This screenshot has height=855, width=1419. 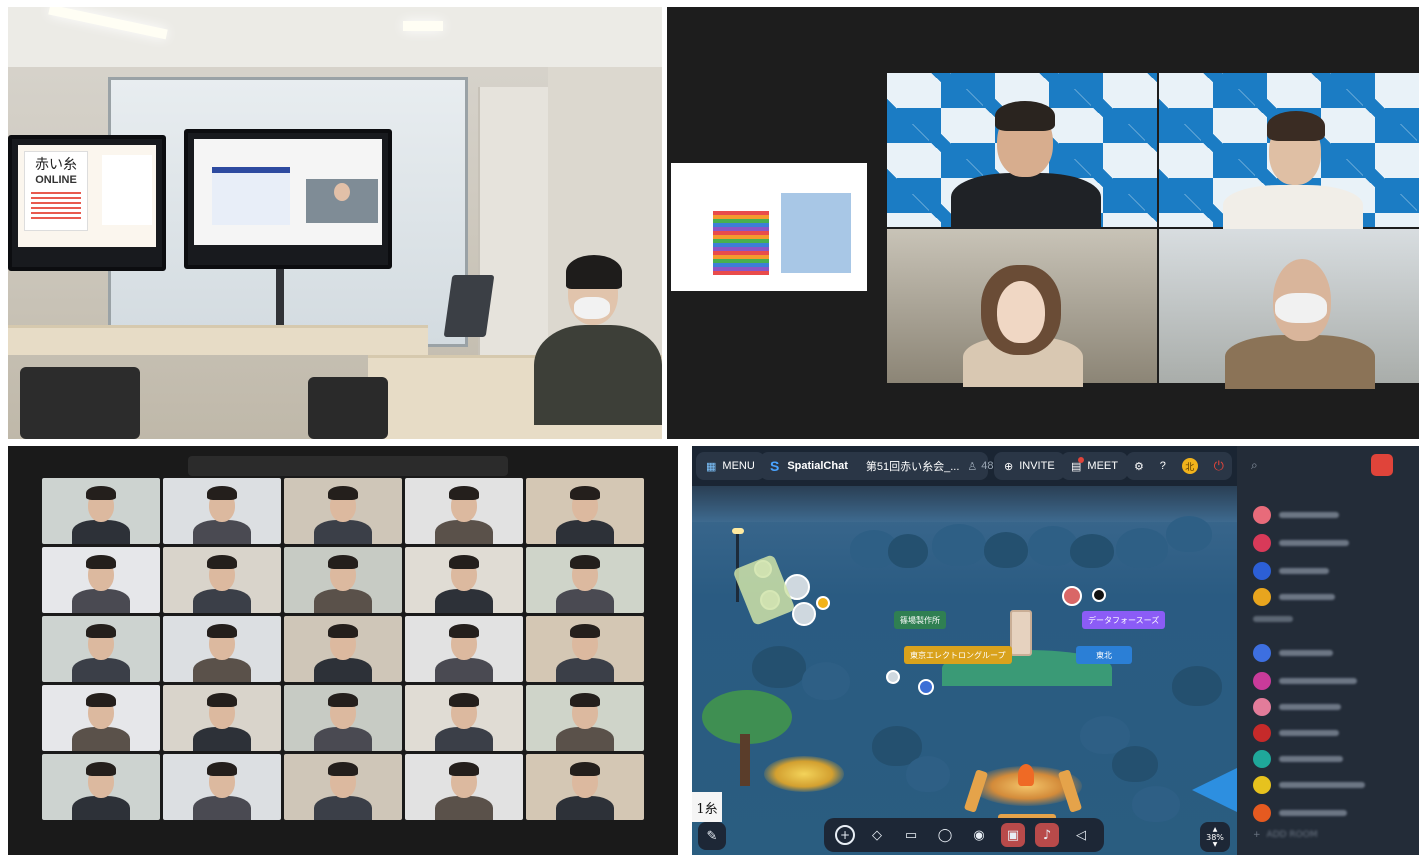 What do you see at coordinates (1215, 844) in the screenshot?
I see `zoom-down-icon: ▼` at bounding box center [1215, 844].